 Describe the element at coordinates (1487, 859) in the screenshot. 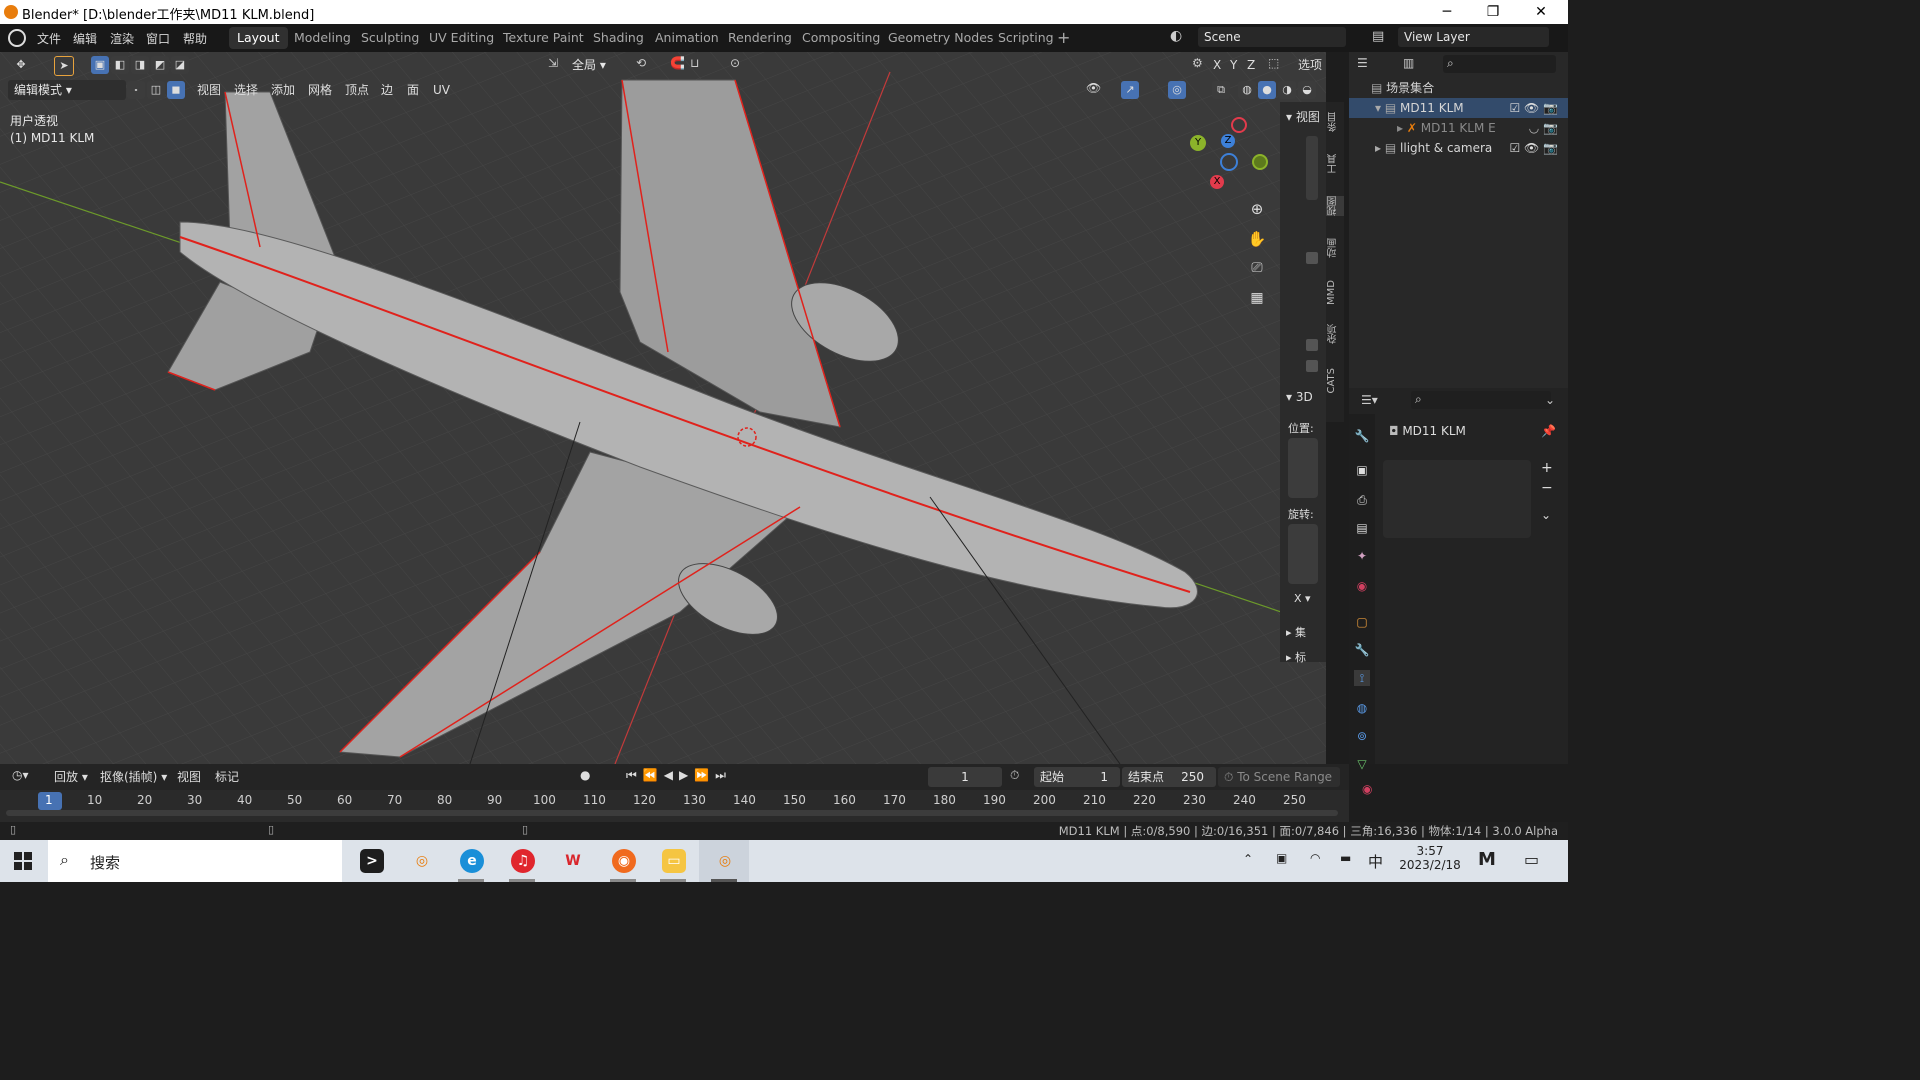

I see `tray-app-2-icon: M` at that location.